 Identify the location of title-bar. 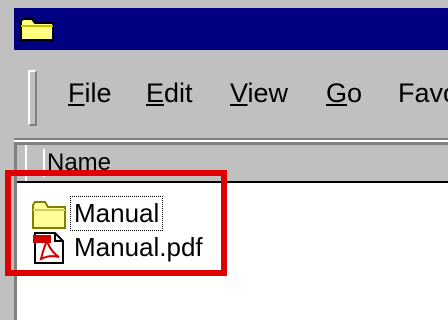
(231, 29).